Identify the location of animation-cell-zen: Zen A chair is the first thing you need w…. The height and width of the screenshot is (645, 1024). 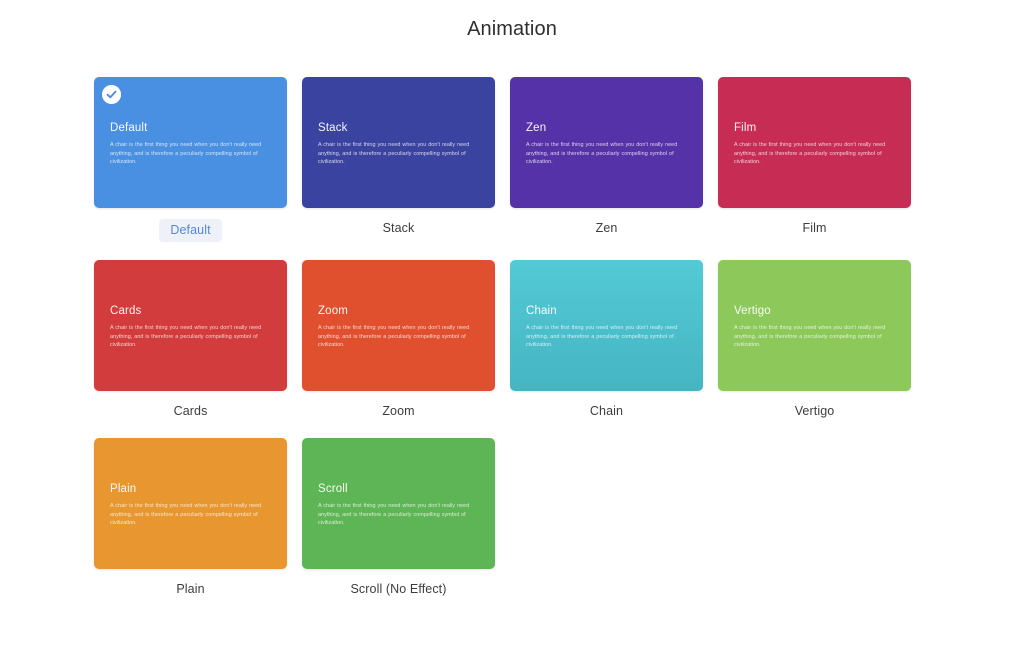
(606, 150).